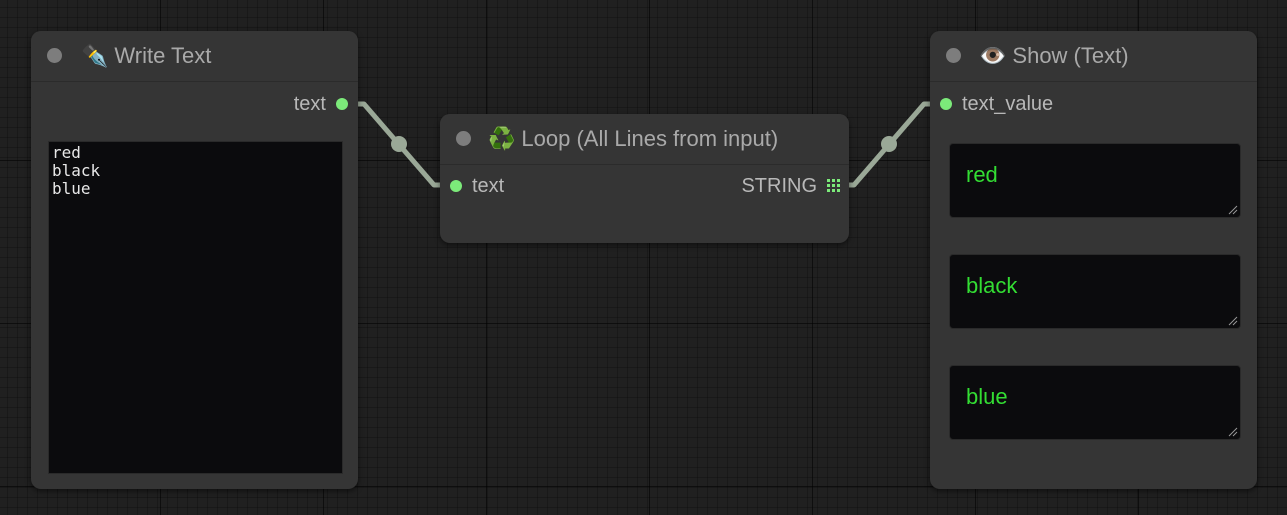 This screenshot has height=515, width=1287. I want to click on input-port-text: text, so click(500, 186).